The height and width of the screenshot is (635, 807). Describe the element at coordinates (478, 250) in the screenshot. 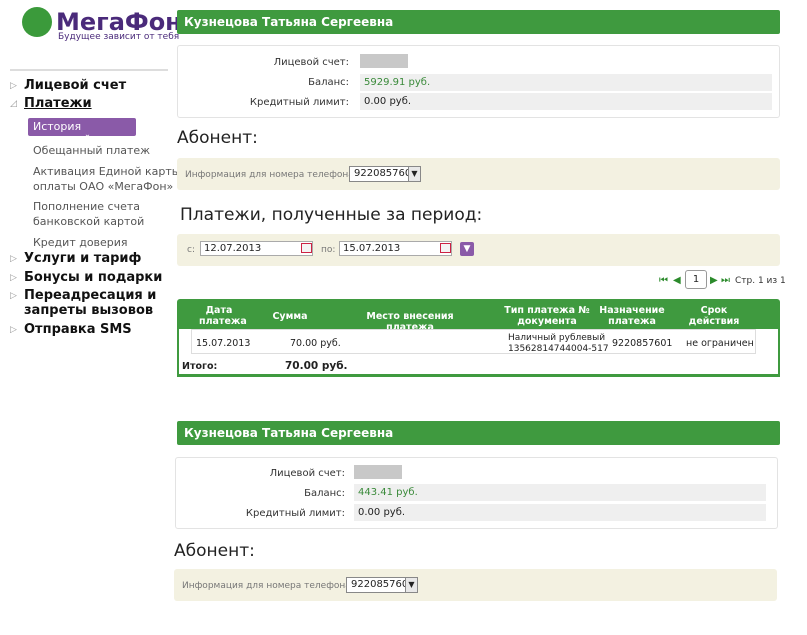

I see `period-filter-panel: с: 12.07.2013 по: 15.07.2013 ▼` at that location.